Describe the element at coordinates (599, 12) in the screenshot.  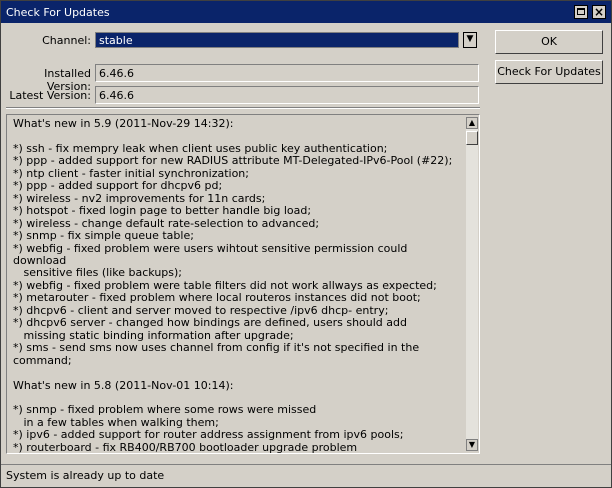
I see `close-button: ×` at that location.